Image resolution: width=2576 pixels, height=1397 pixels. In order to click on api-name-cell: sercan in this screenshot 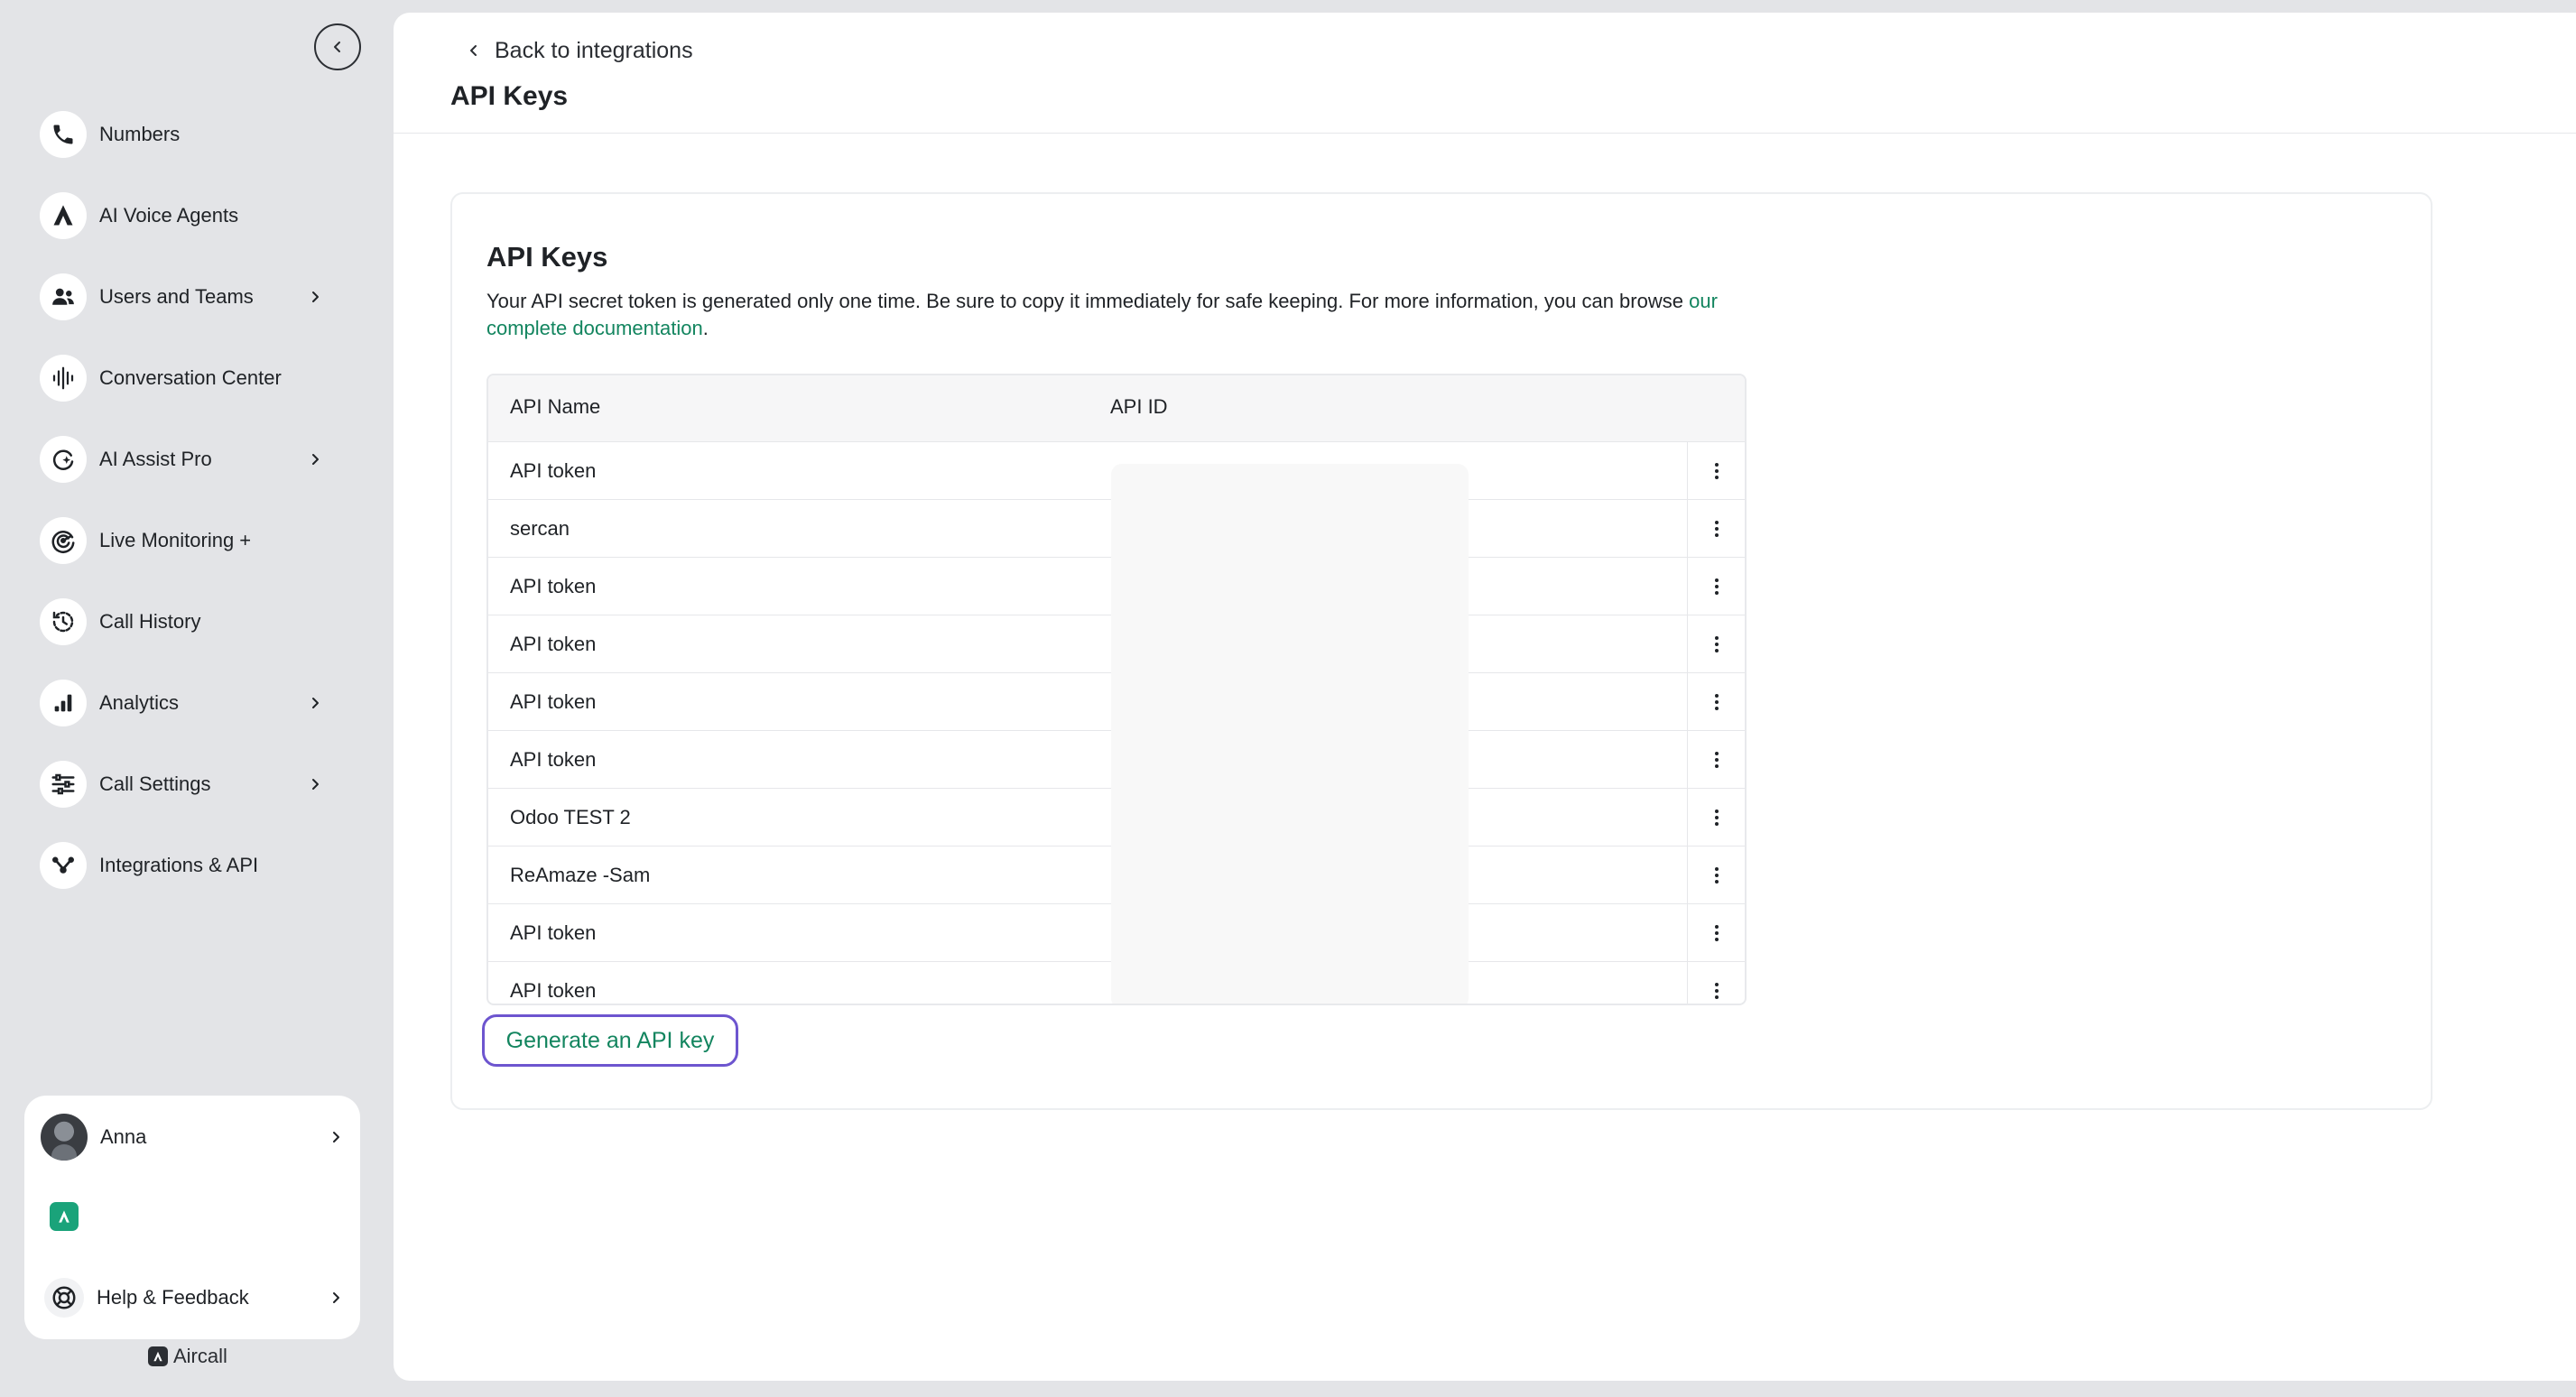, I will do `click(540, 528)`.